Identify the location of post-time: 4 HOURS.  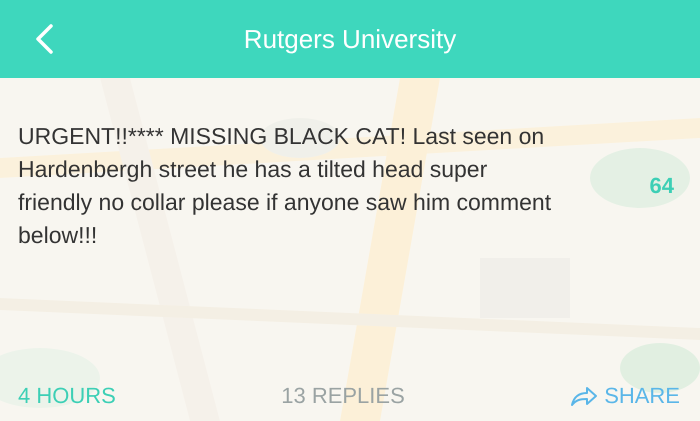
(67, 396).